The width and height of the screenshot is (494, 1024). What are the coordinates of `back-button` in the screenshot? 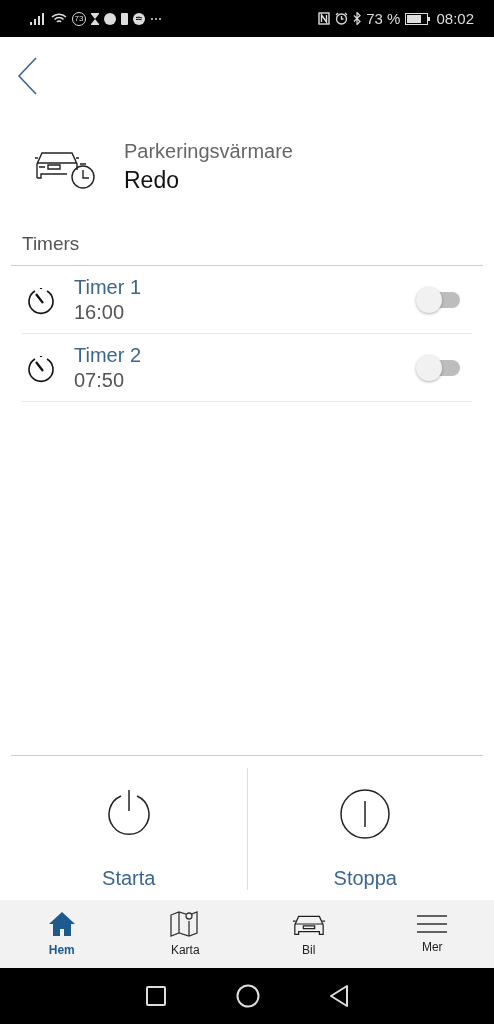 It's located at (28, 76).